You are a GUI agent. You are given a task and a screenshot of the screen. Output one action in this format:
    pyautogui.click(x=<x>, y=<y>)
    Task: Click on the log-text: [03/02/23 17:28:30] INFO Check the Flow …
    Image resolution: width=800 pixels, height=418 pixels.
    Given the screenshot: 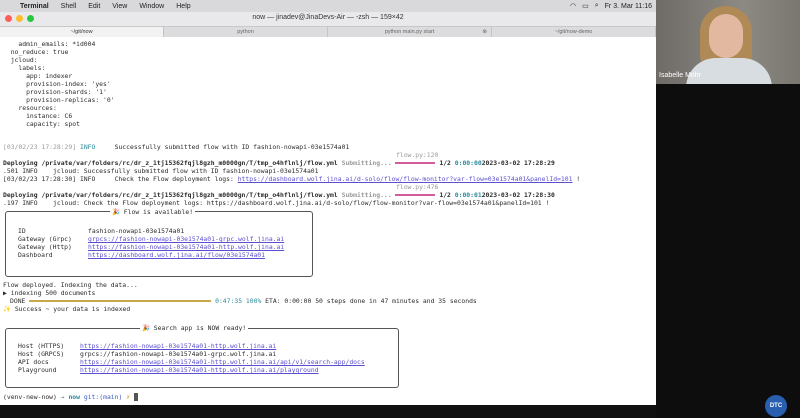 What is the action you would take?
    pyautogui.click(x=120, y=179)
    